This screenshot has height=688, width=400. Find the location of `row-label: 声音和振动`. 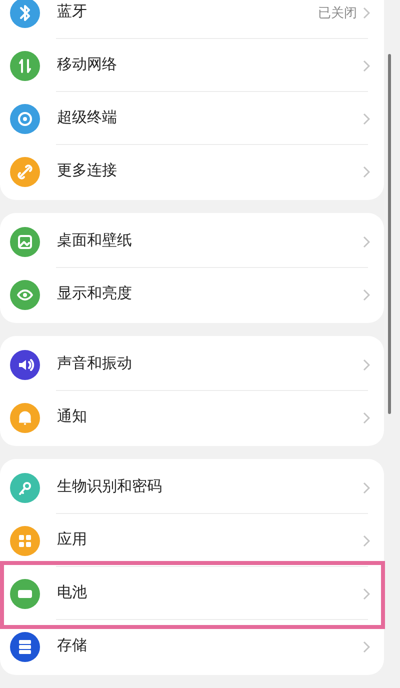

row-label: 声音和振动 is located at coordinates (94, 364).